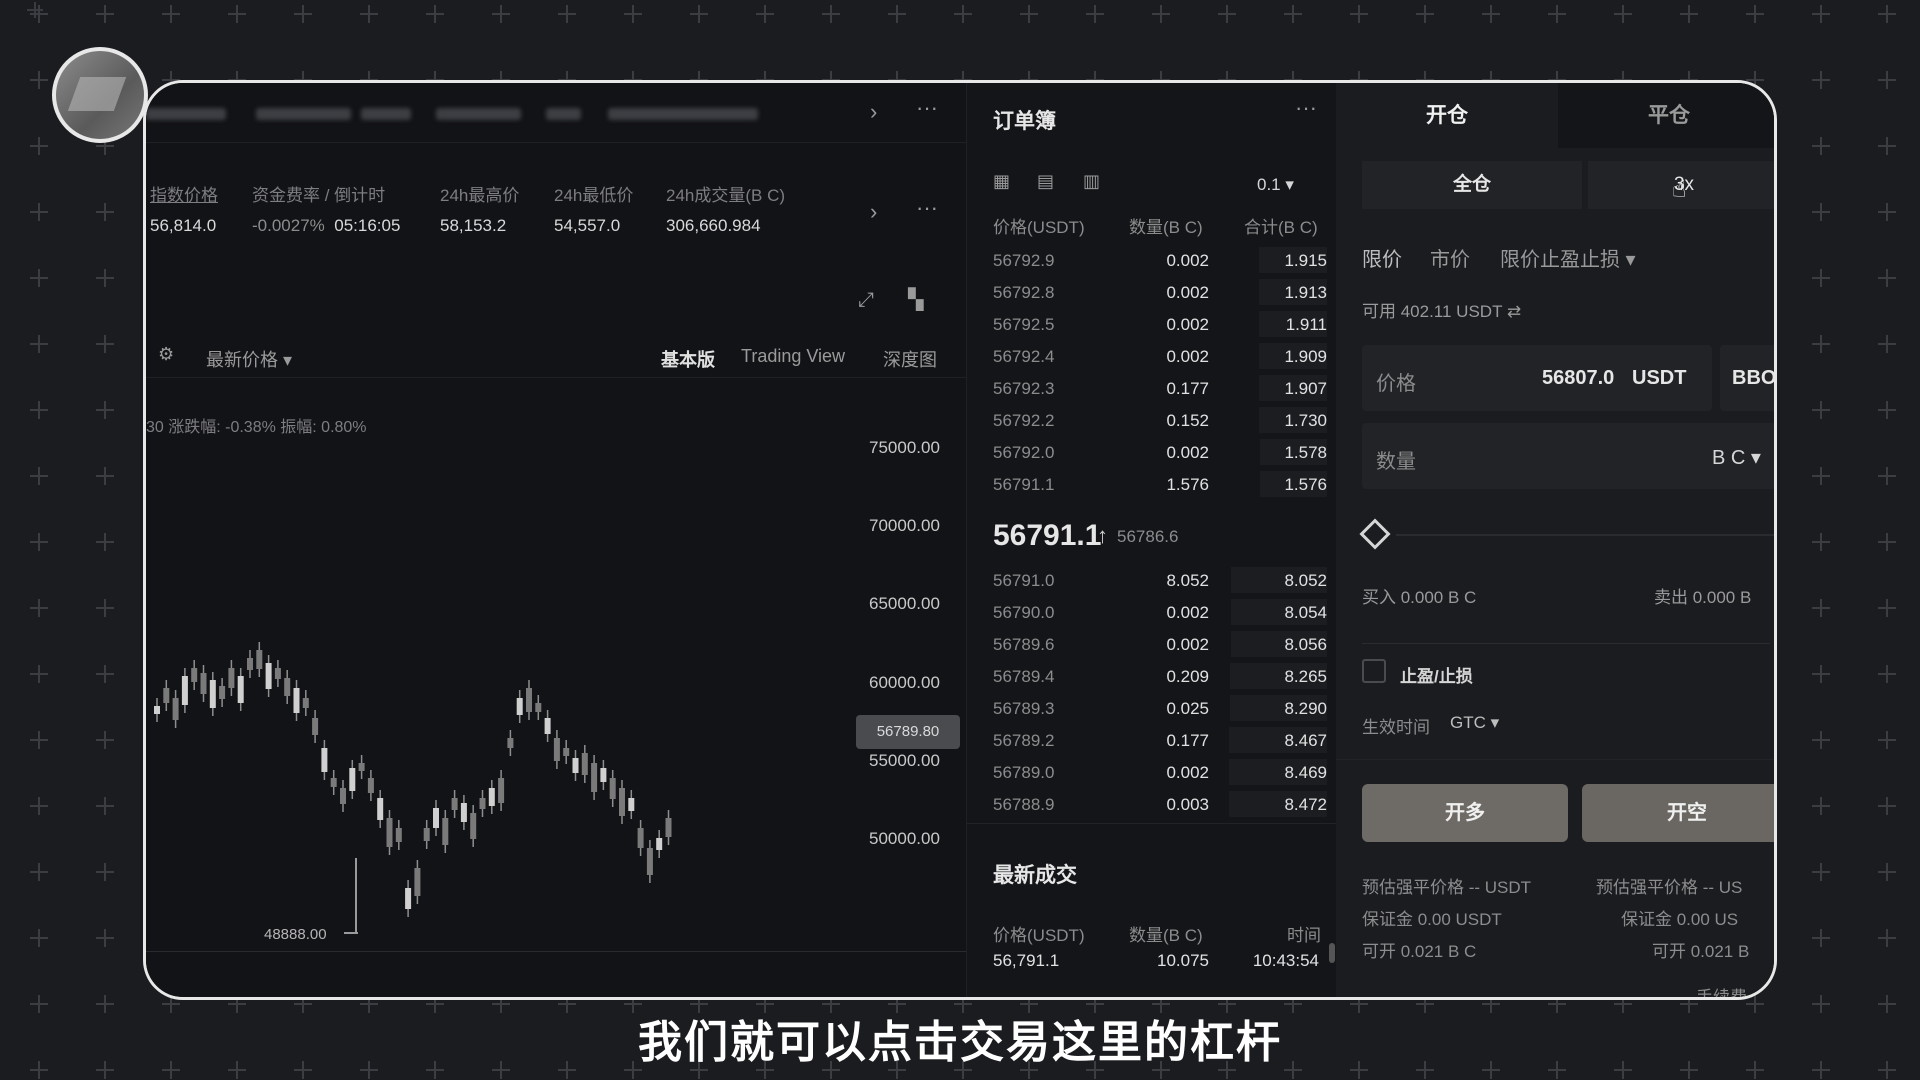 The image size is (1920, 1080). Describe the element at coordinates (1152, 580) in the screenshot. I see `orderbook-row: 56791.0 8.052 8.052` at that location.